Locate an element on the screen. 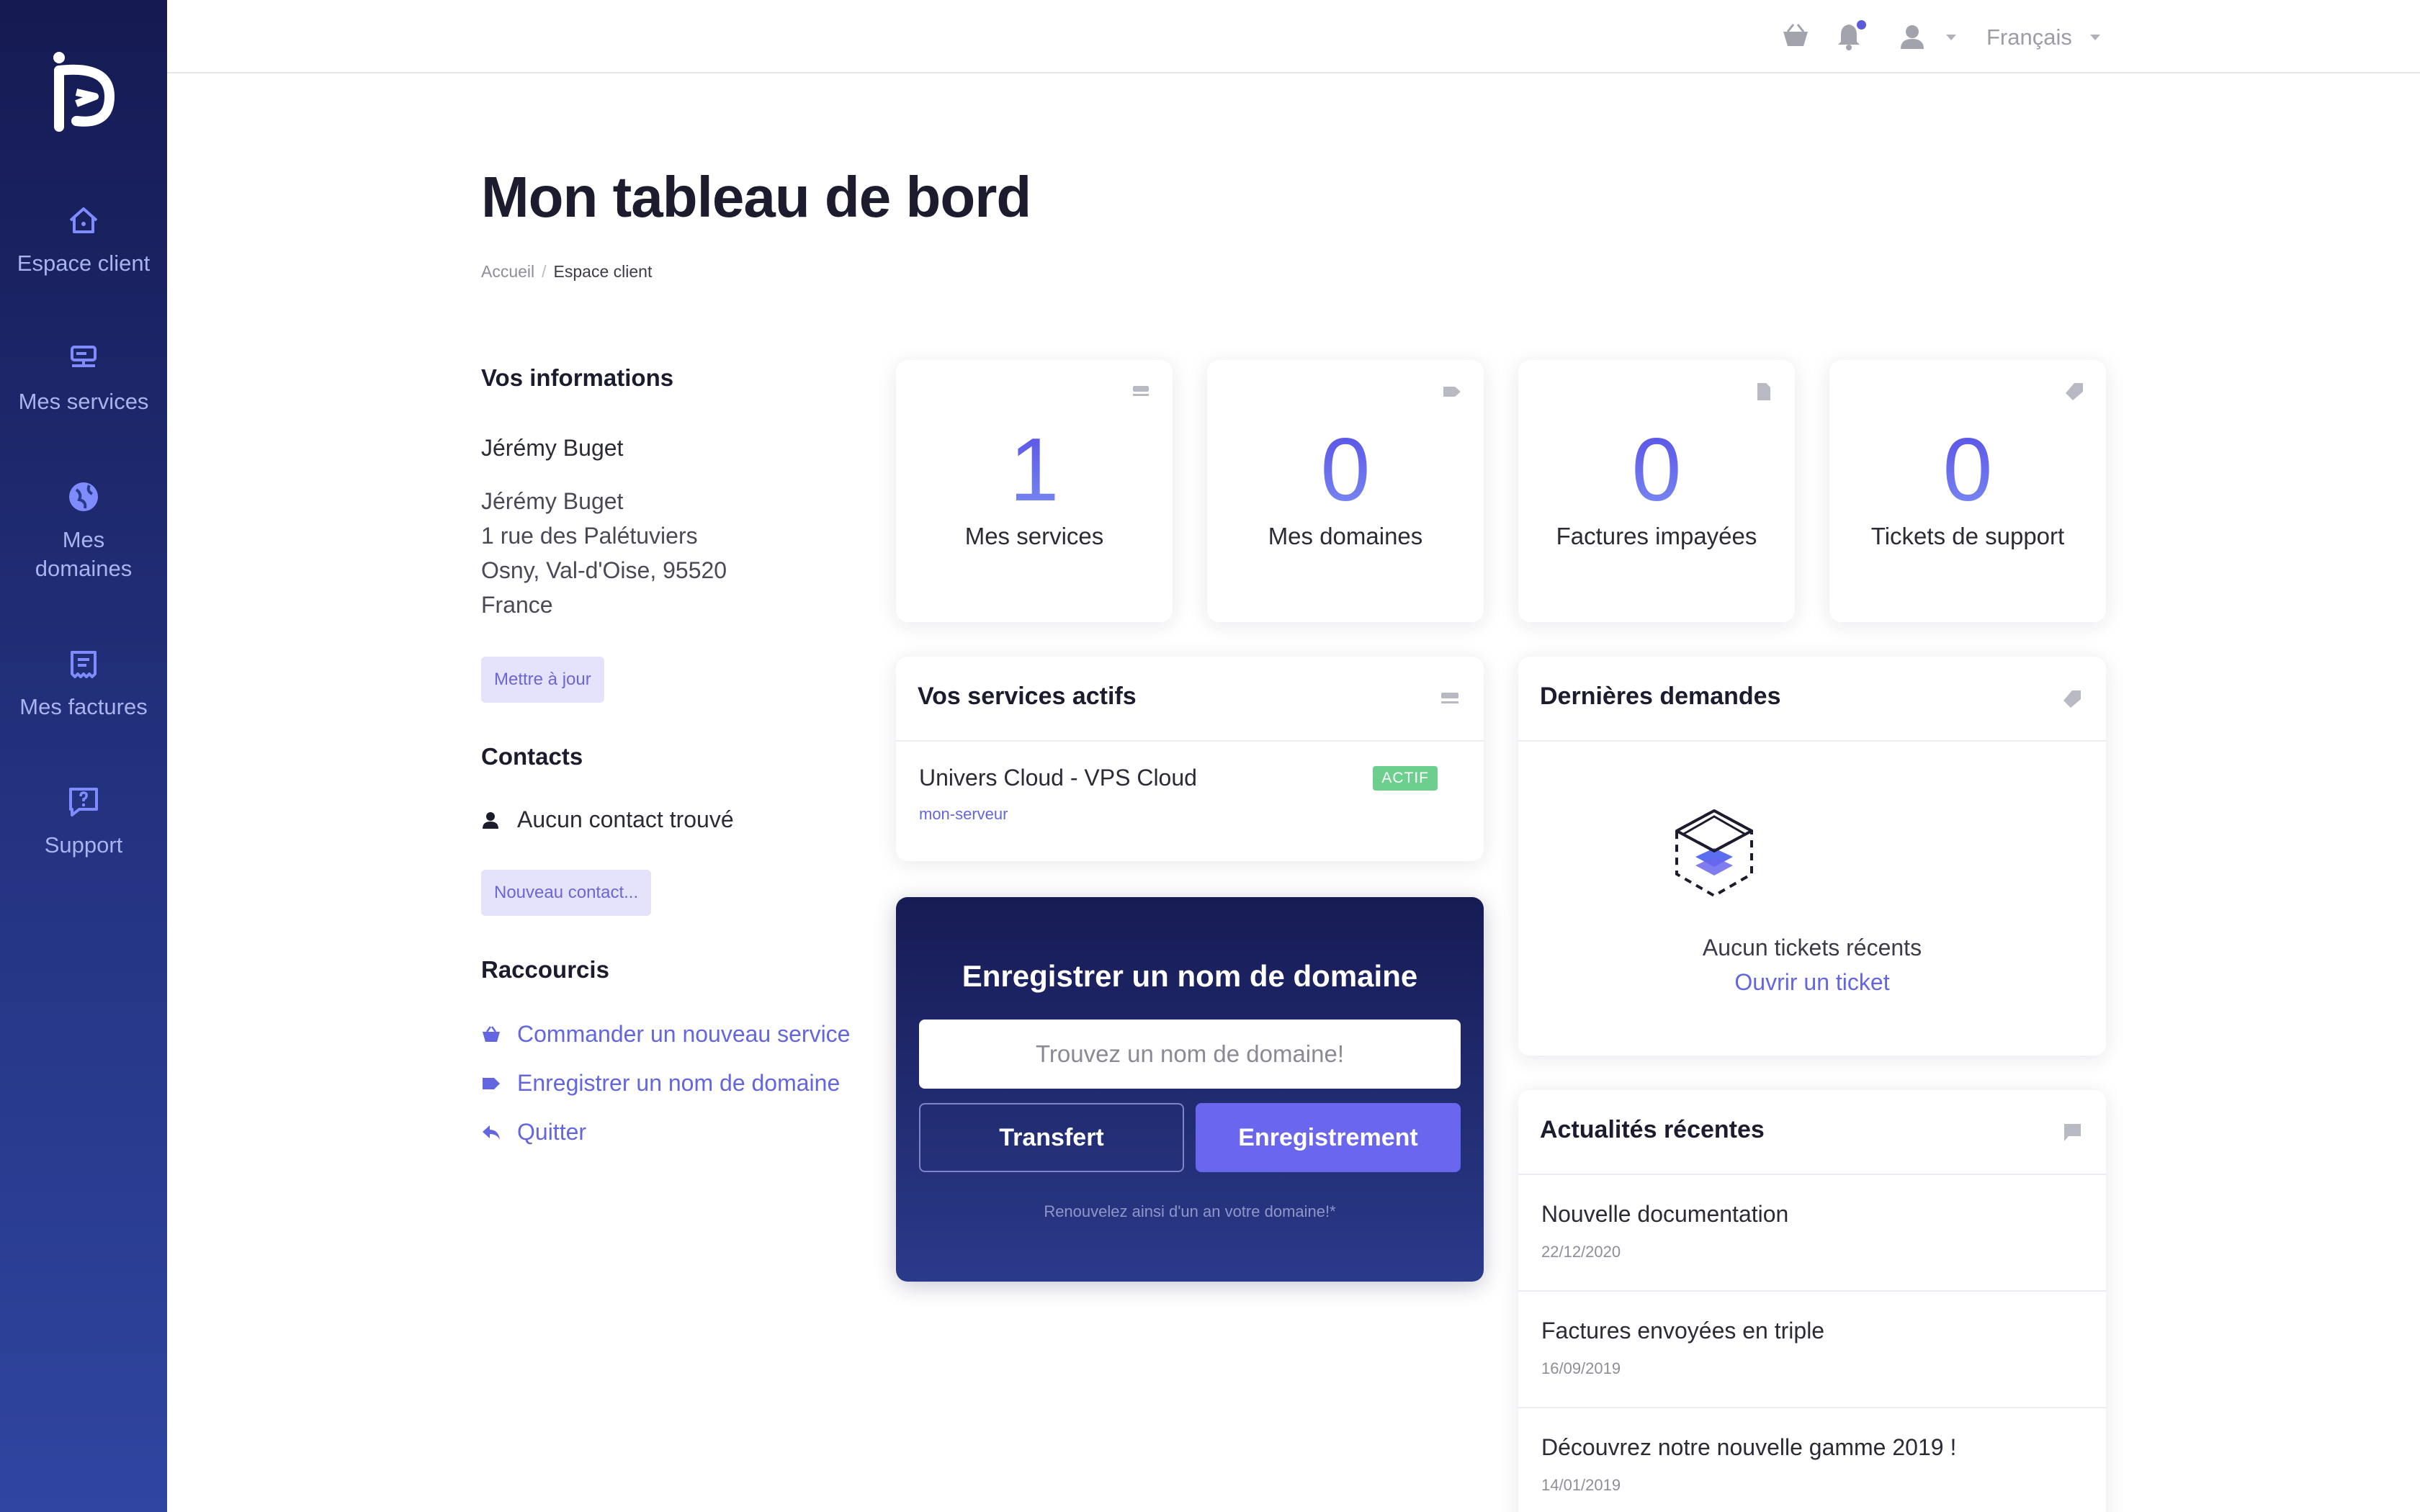  sidebar-item-label: Mes domaines is located at coordinates (84, 554).